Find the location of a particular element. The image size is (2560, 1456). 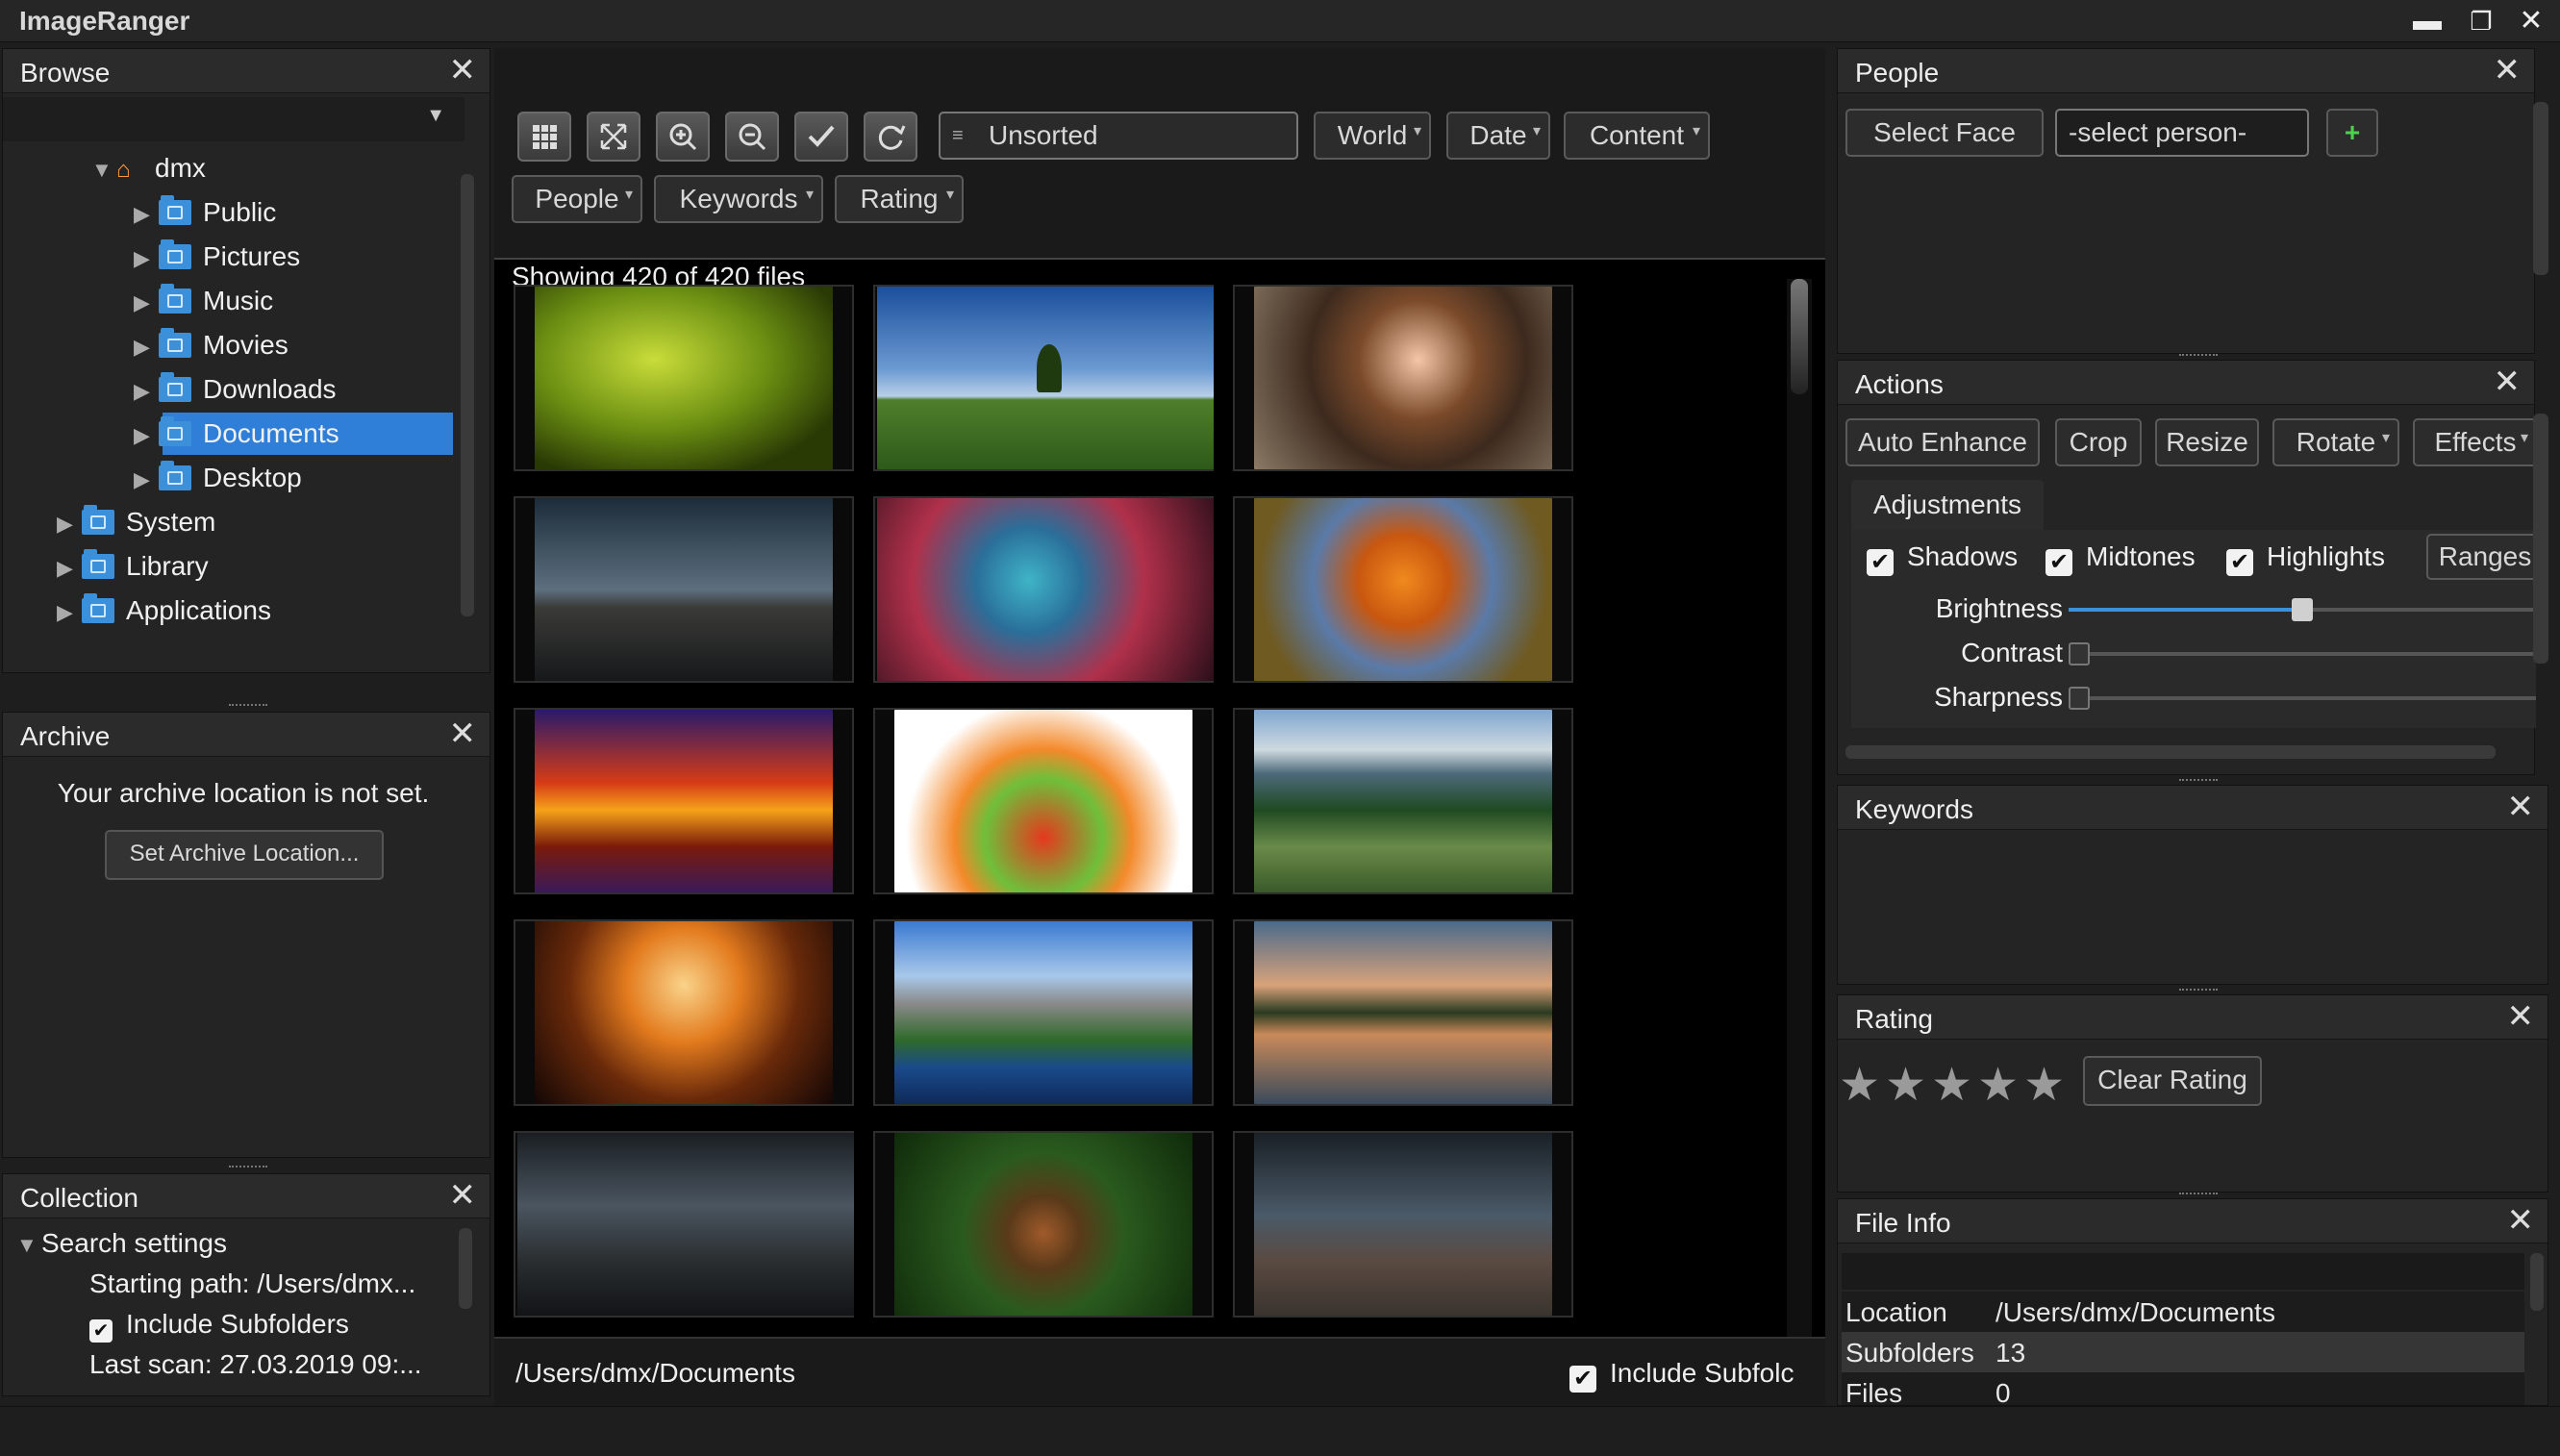

shadows-option: ✔ Shadows is located at coordinates (1942, 557).